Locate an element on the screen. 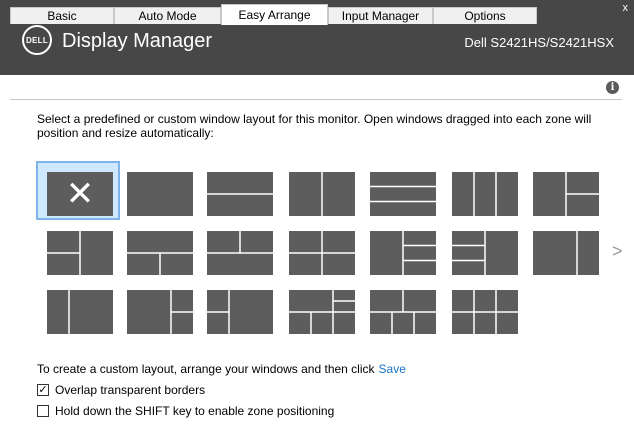 The image size is (634, 428). layout-top-one-bottom-two is located at coordinates (240, 253).